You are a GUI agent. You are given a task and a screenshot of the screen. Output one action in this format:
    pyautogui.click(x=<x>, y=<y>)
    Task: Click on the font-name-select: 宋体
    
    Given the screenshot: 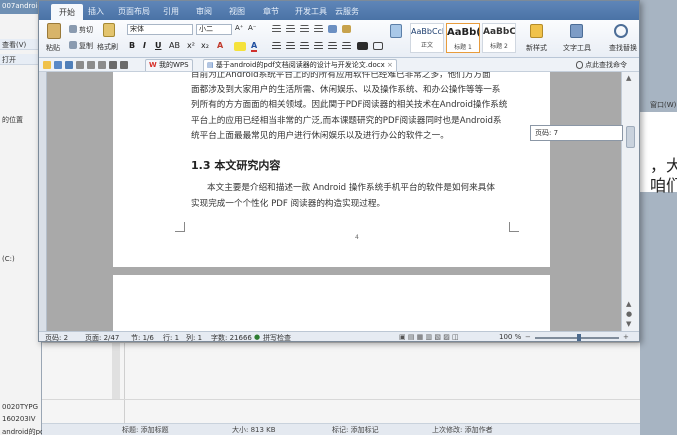 What is the action you would take?
    pyautogui.click(x=160, y=29)
    